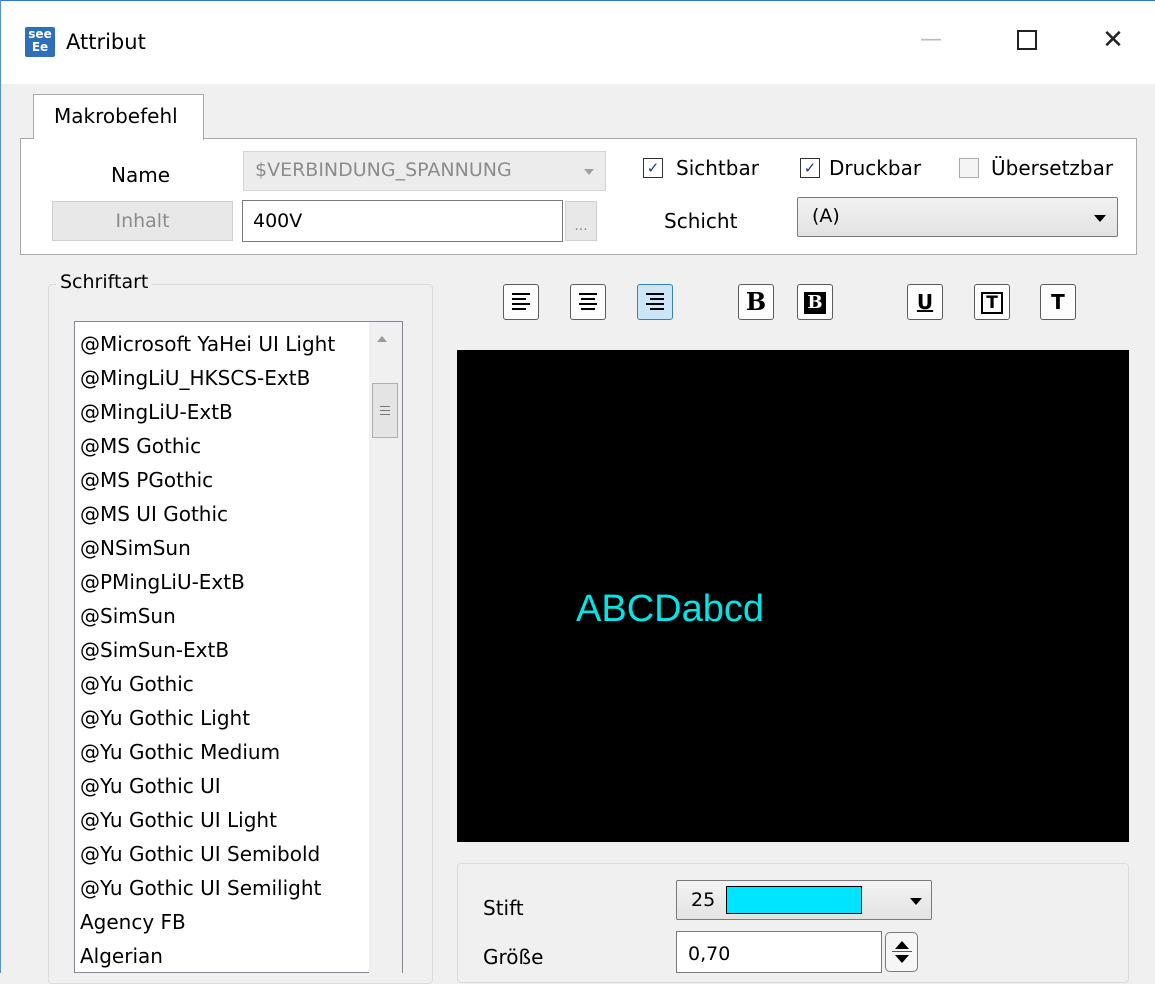 The width and height of the screenshot is (1155, 984). I want to click on size-spinner, so click(901, 952).